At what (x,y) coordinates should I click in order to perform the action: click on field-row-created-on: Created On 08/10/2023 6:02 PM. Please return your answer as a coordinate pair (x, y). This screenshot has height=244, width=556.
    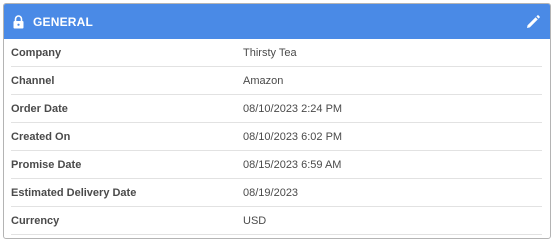
    Looking at the image, I should click on (276, 137).